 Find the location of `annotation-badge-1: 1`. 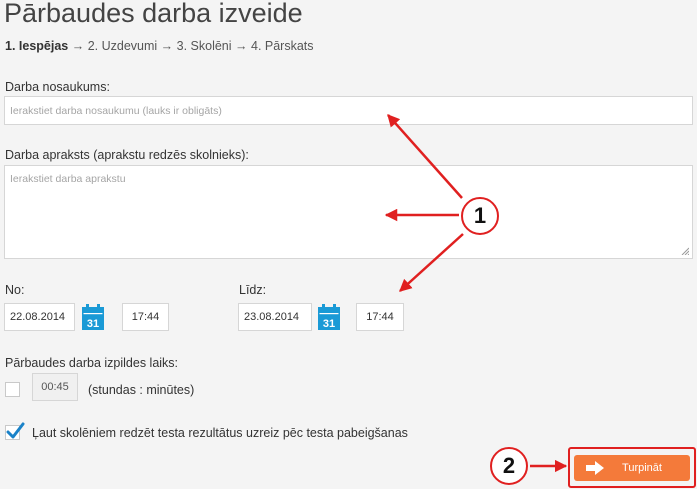

annotation-badge-1: 1 is located at coordinates (480, 216).